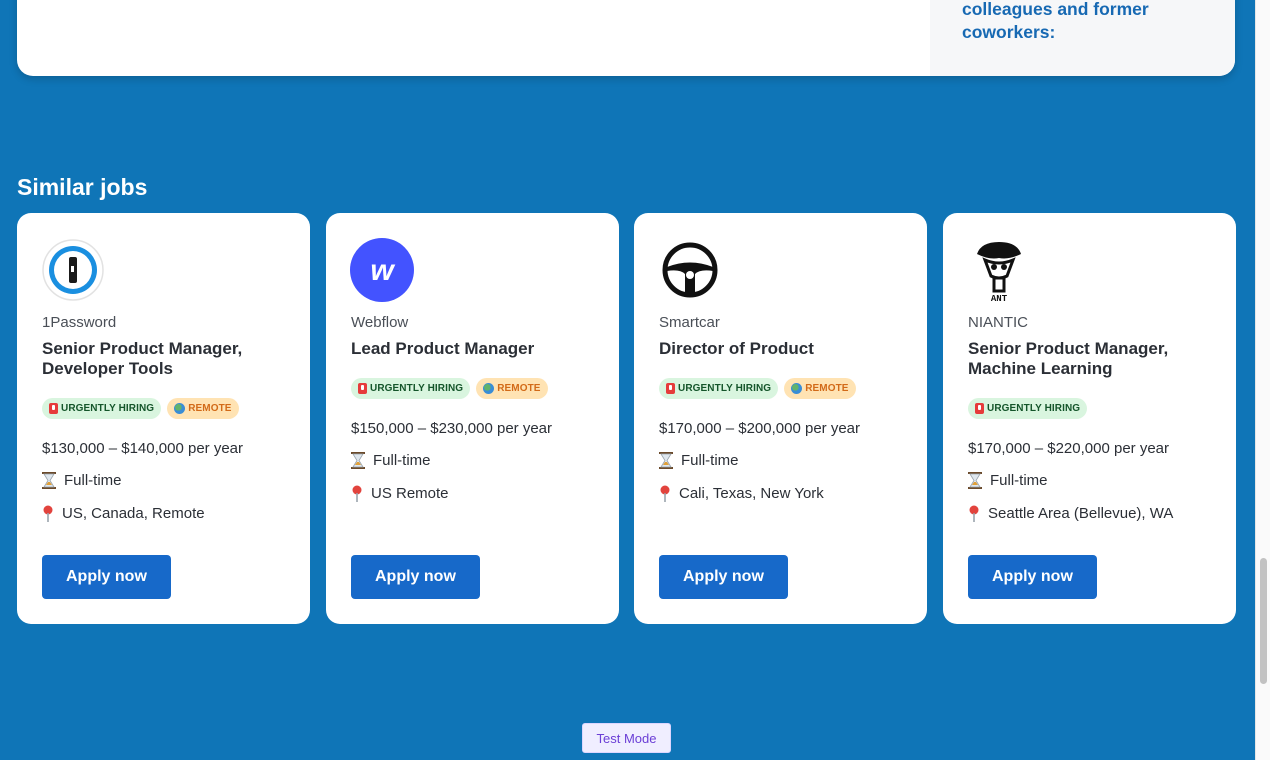  Describe the element at coordinates (784, 349) in the screenshot. I see `job-title: Director of Product` at that location.